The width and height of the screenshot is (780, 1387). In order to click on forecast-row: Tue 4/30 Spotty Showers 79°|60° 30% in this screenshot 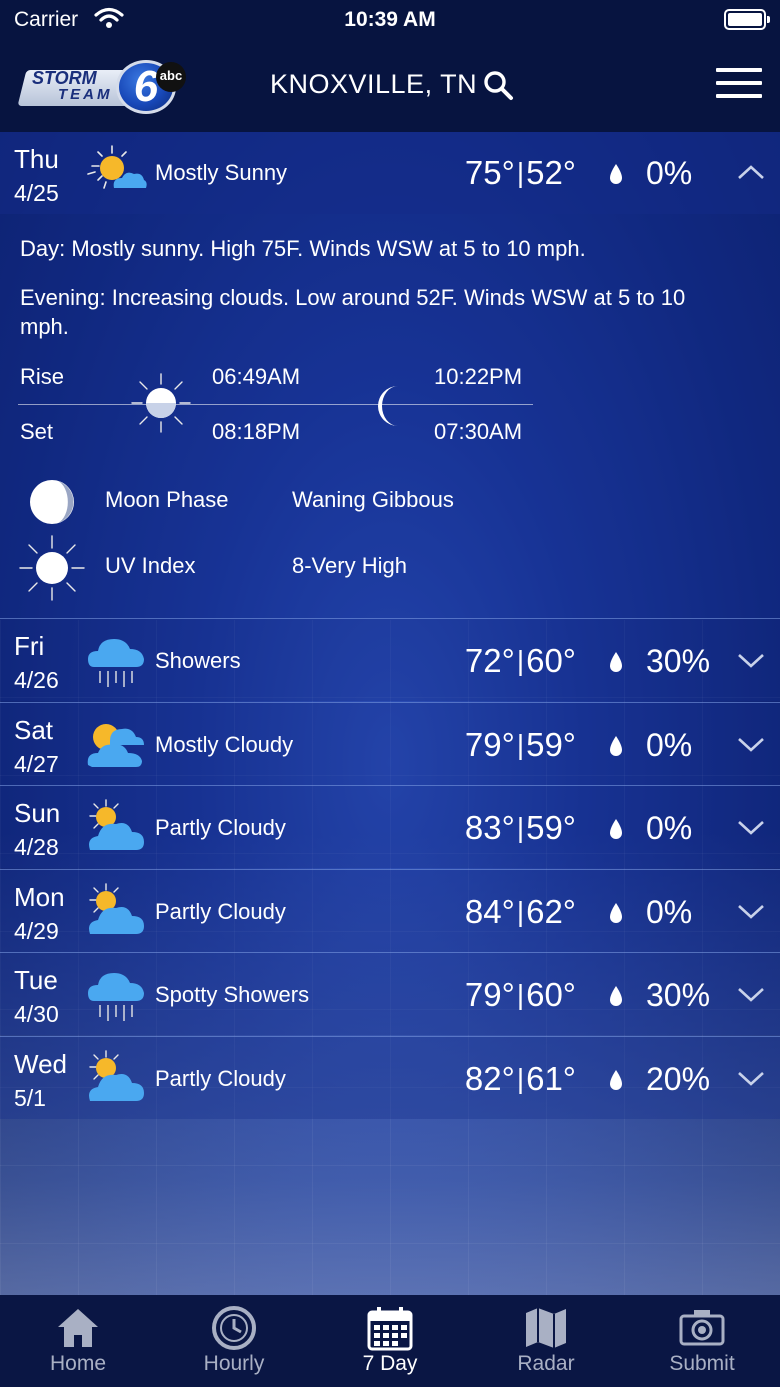, I will do `click(390, 994)`.